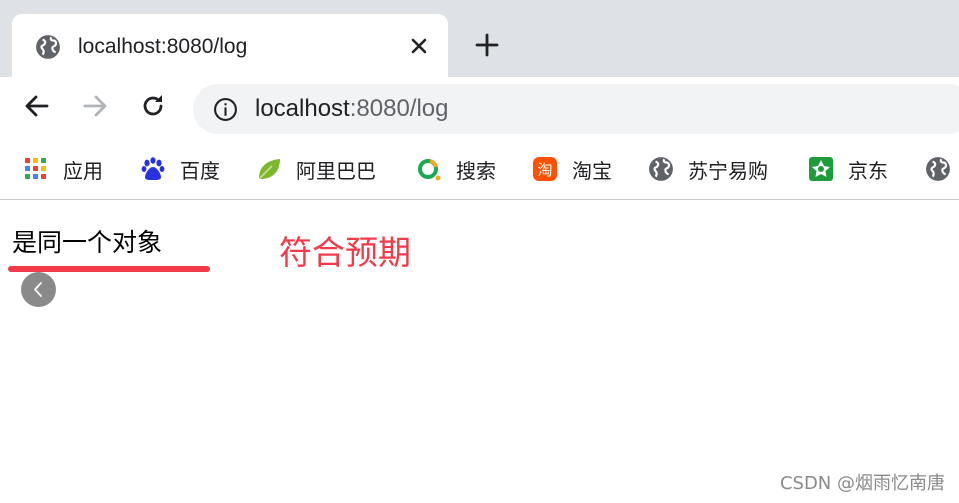 This screenshot has height=503, width=959. I want to click on watermark: CSDN @烟雨忆南唐, so click(862, 483).